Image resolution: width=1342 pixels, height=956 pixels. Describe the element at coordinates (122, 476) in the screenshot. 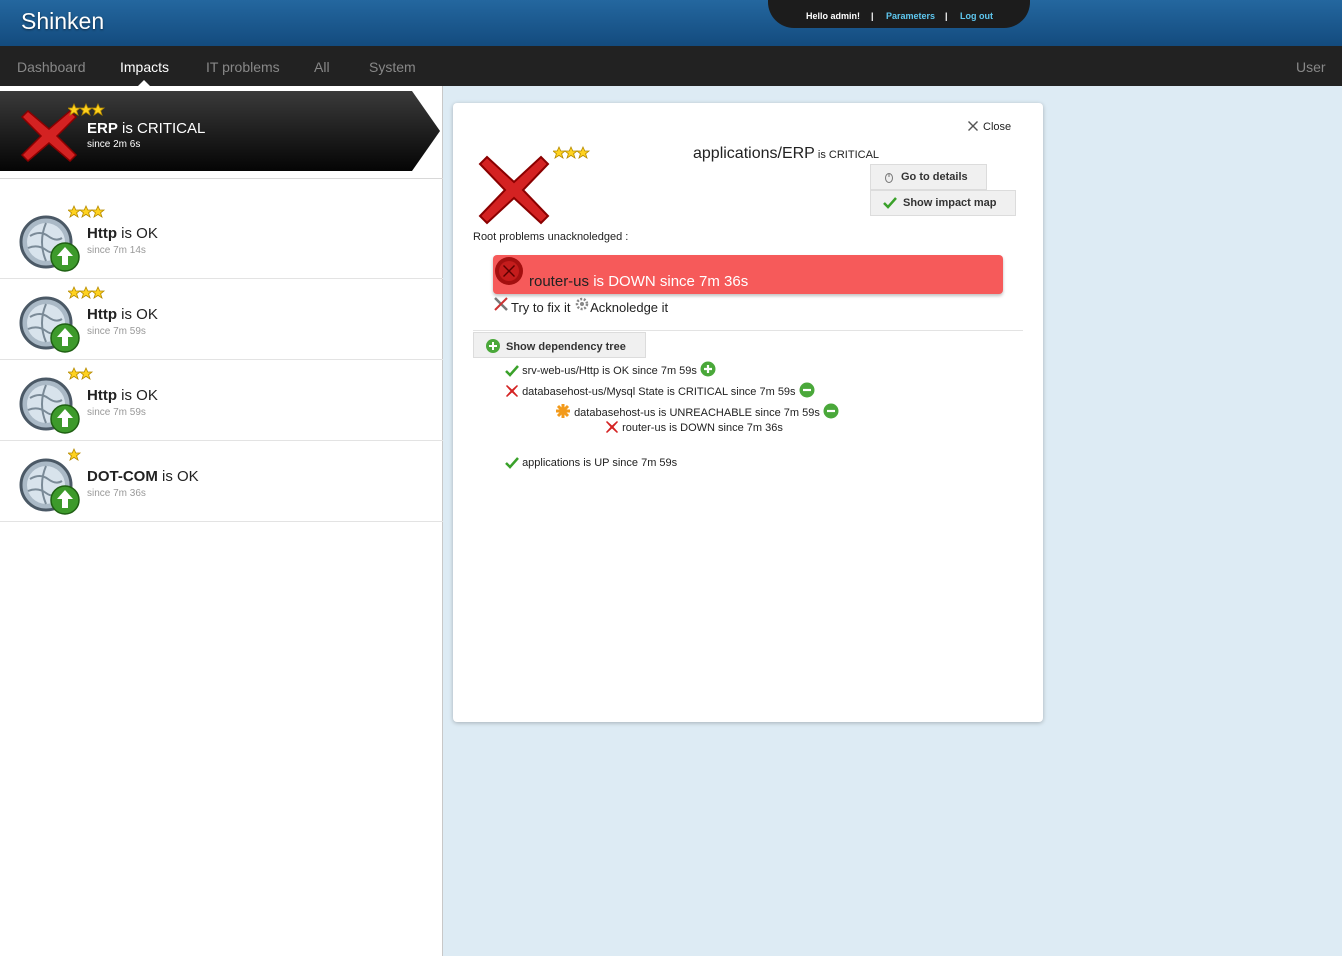

I see `impact-name: DOT-COM` at that location.